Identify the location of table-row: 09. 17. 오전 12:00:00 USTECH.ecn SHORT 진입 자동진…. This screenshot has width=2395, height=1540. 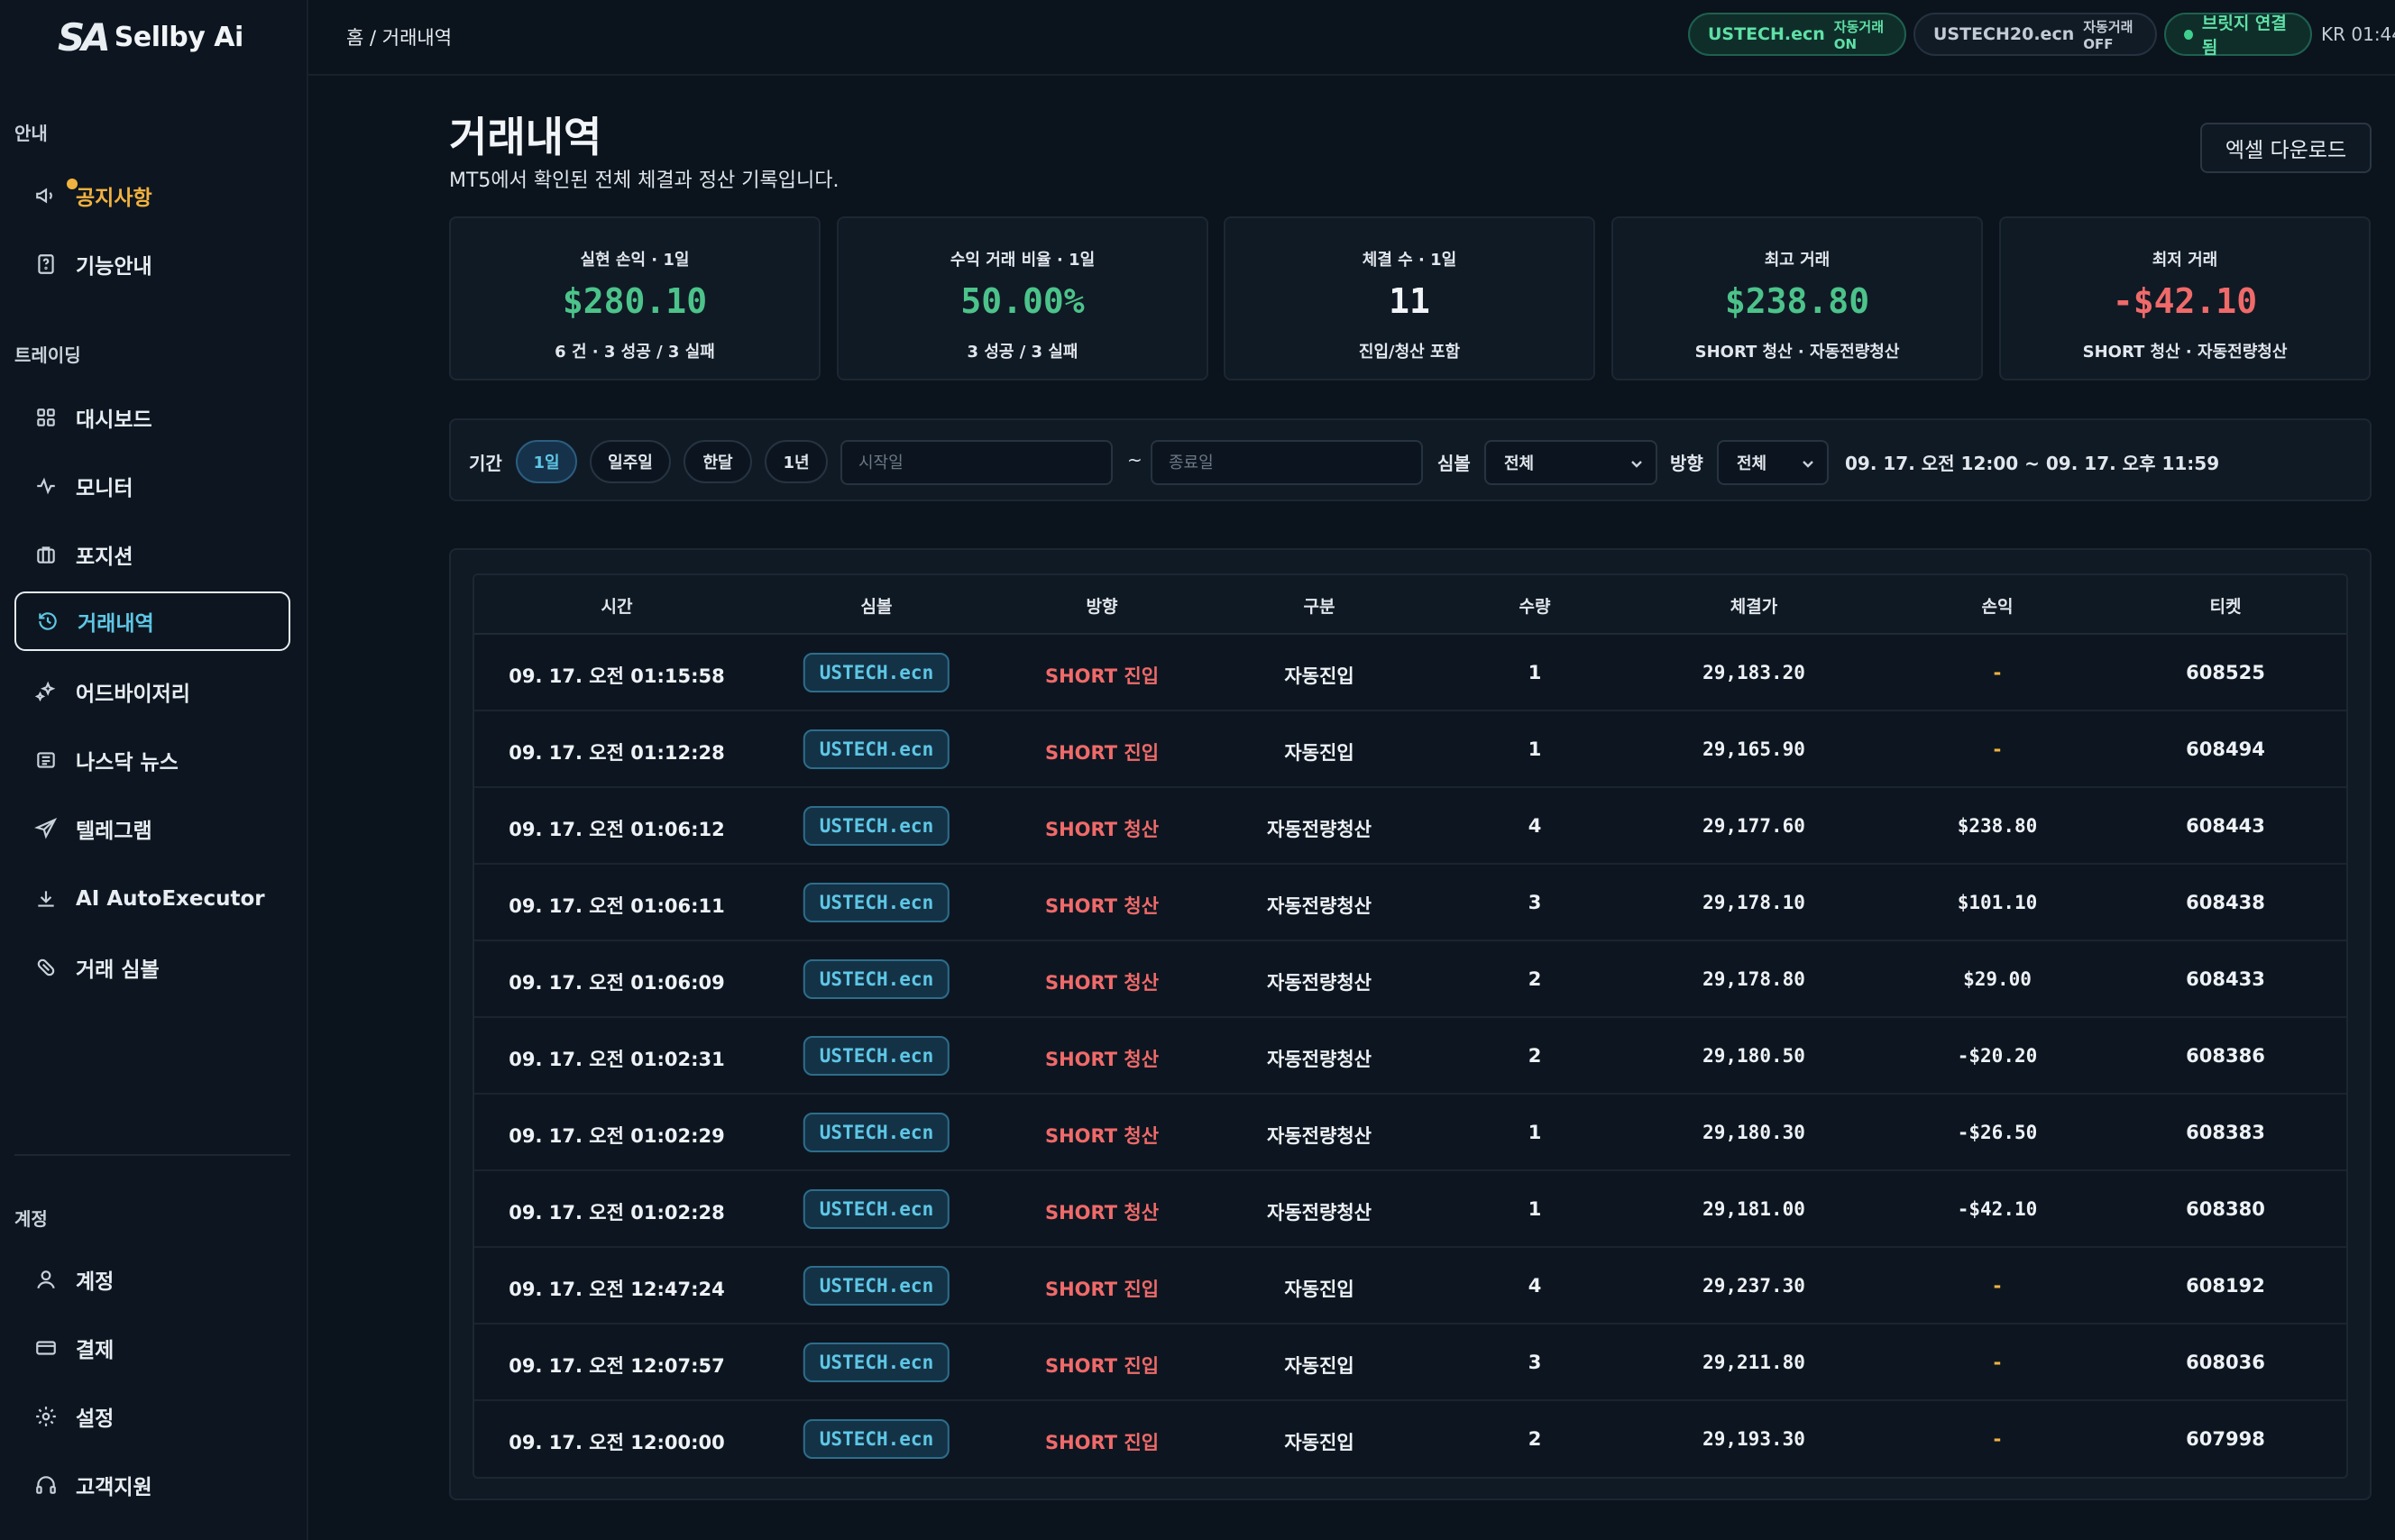
(1410, 1439).